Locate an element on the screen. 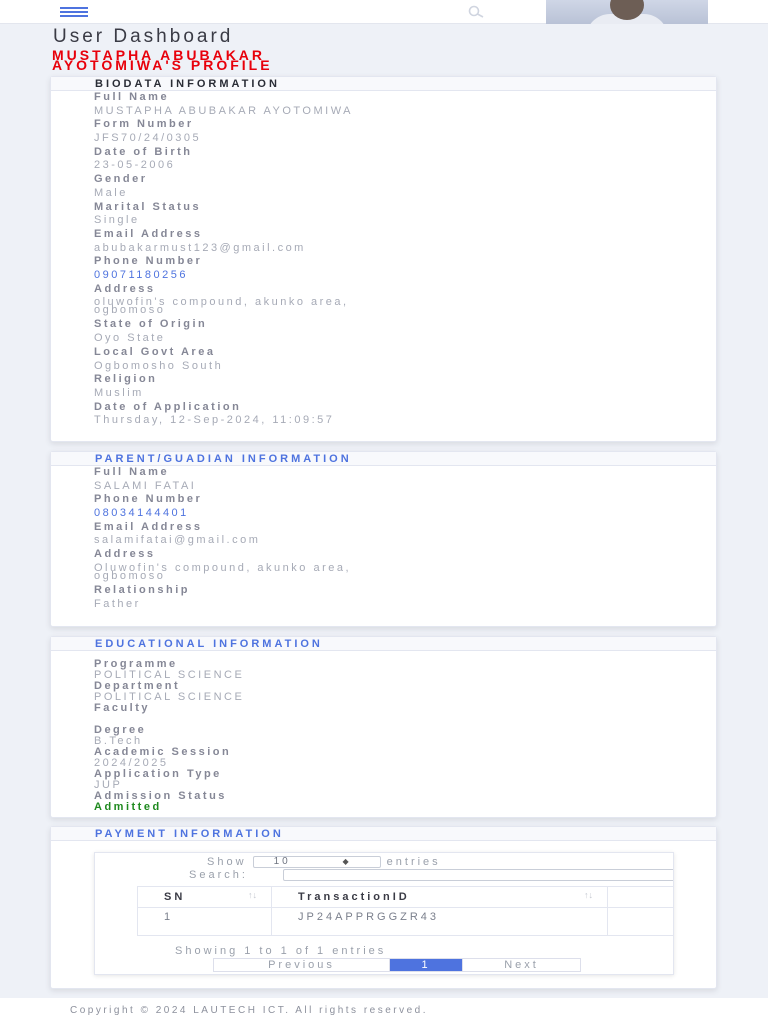 The image size is (768, 1024). payment-table: SN ↑↓ TransactionID ↑↓ 1 JP24APPRGGZR43 is located at coordinates (405, 911).